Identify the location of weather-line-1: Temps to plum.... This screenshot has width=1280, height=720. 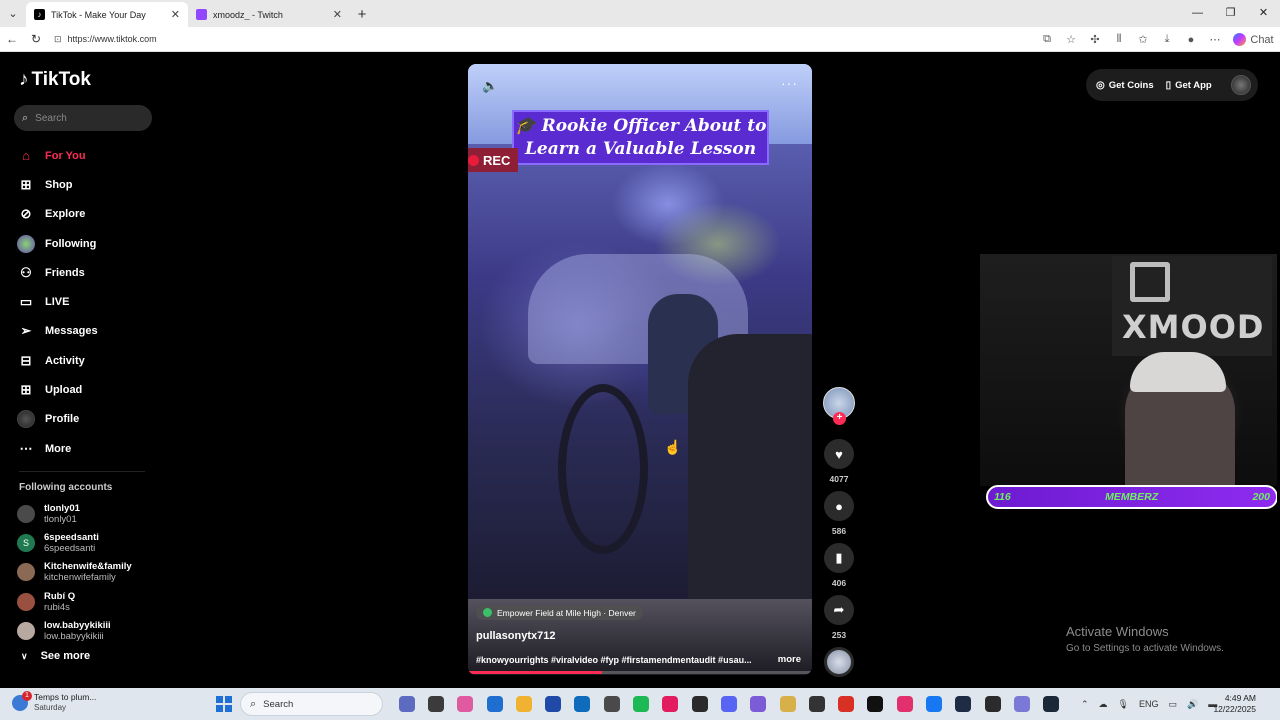
(65, 697).